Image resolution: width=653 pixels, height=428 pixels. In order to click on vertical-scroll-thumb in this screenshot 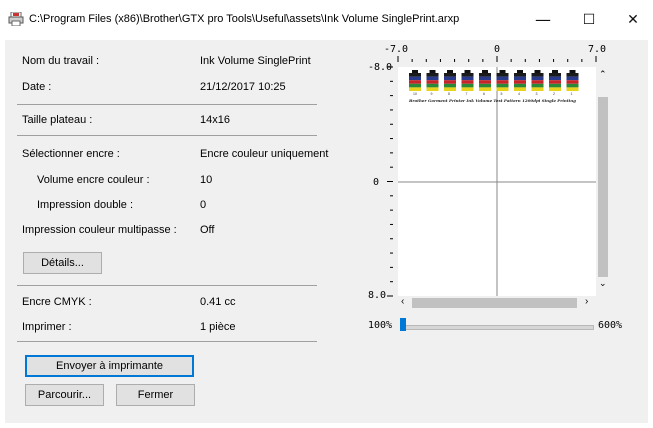, I will do `click(603, 187)`.